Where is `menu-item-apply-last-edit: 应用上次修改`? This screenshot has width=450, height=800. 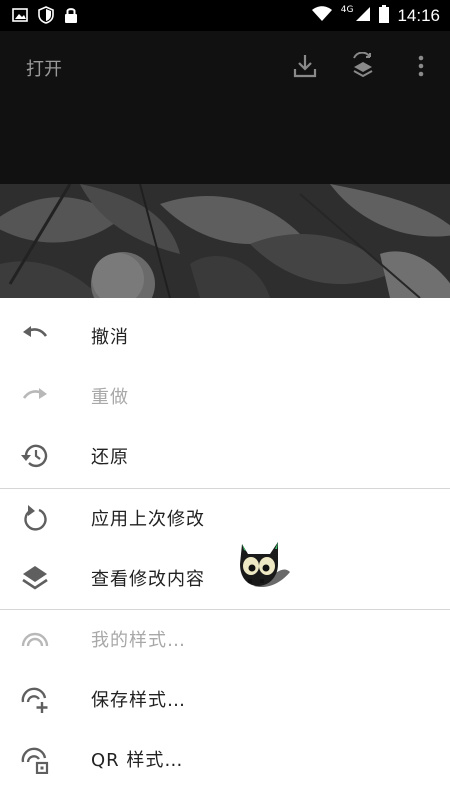 menu-item-apply-last-edit: 应用上次修改 is located at coordinates (225, 518).